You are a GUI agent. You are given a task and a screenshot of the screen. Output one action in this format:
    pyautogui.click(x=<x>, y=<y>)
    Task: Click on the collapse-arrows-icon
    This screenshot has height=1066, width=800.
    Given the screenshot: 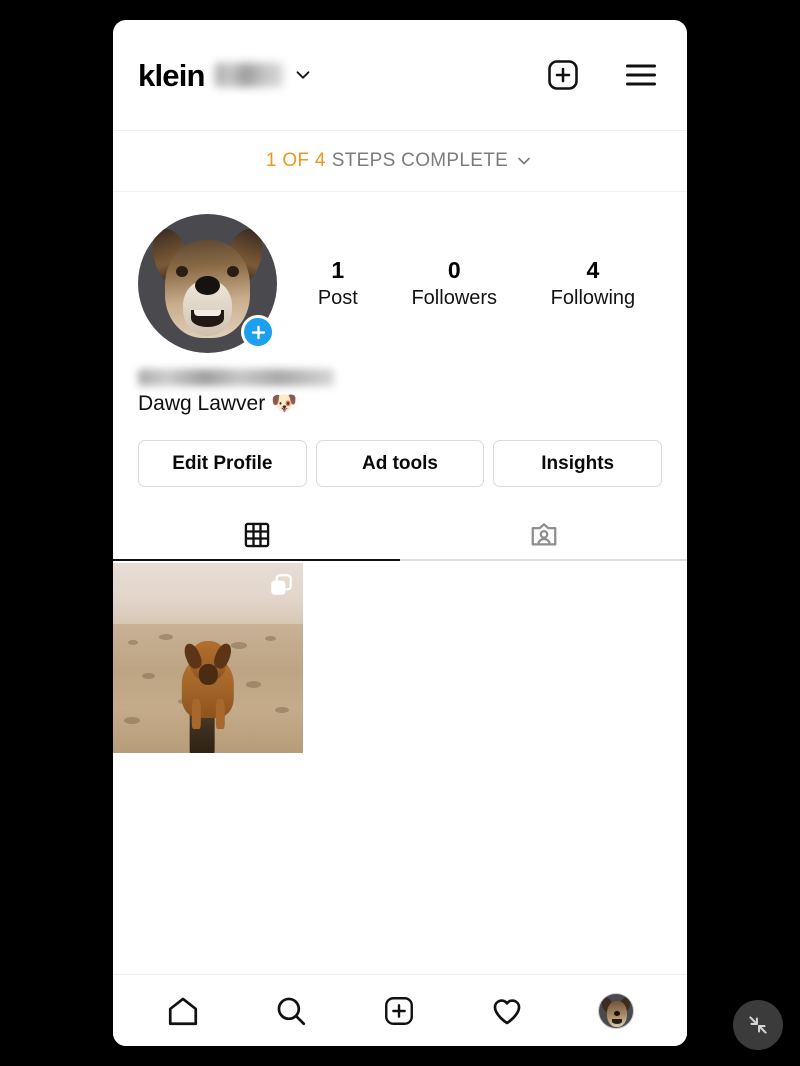 What is the action you would take?
    pyautogui.click(x=758, y=1025)
    